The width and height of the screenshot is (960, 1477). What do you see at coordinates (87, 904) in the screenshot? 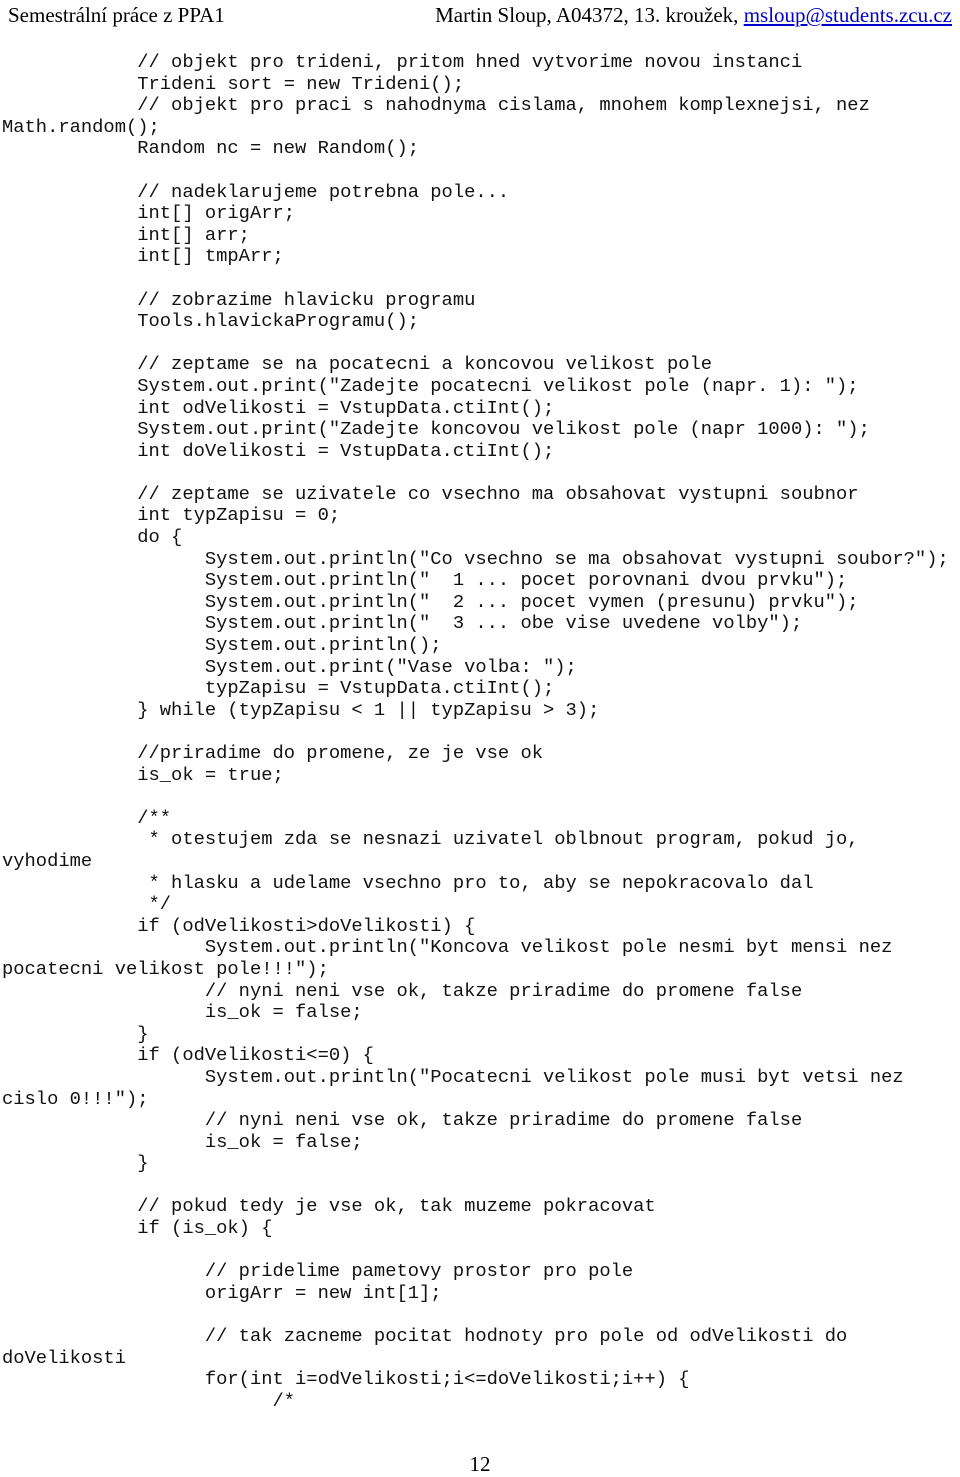
I see `code-line: */` at bounding box center [87, 904].